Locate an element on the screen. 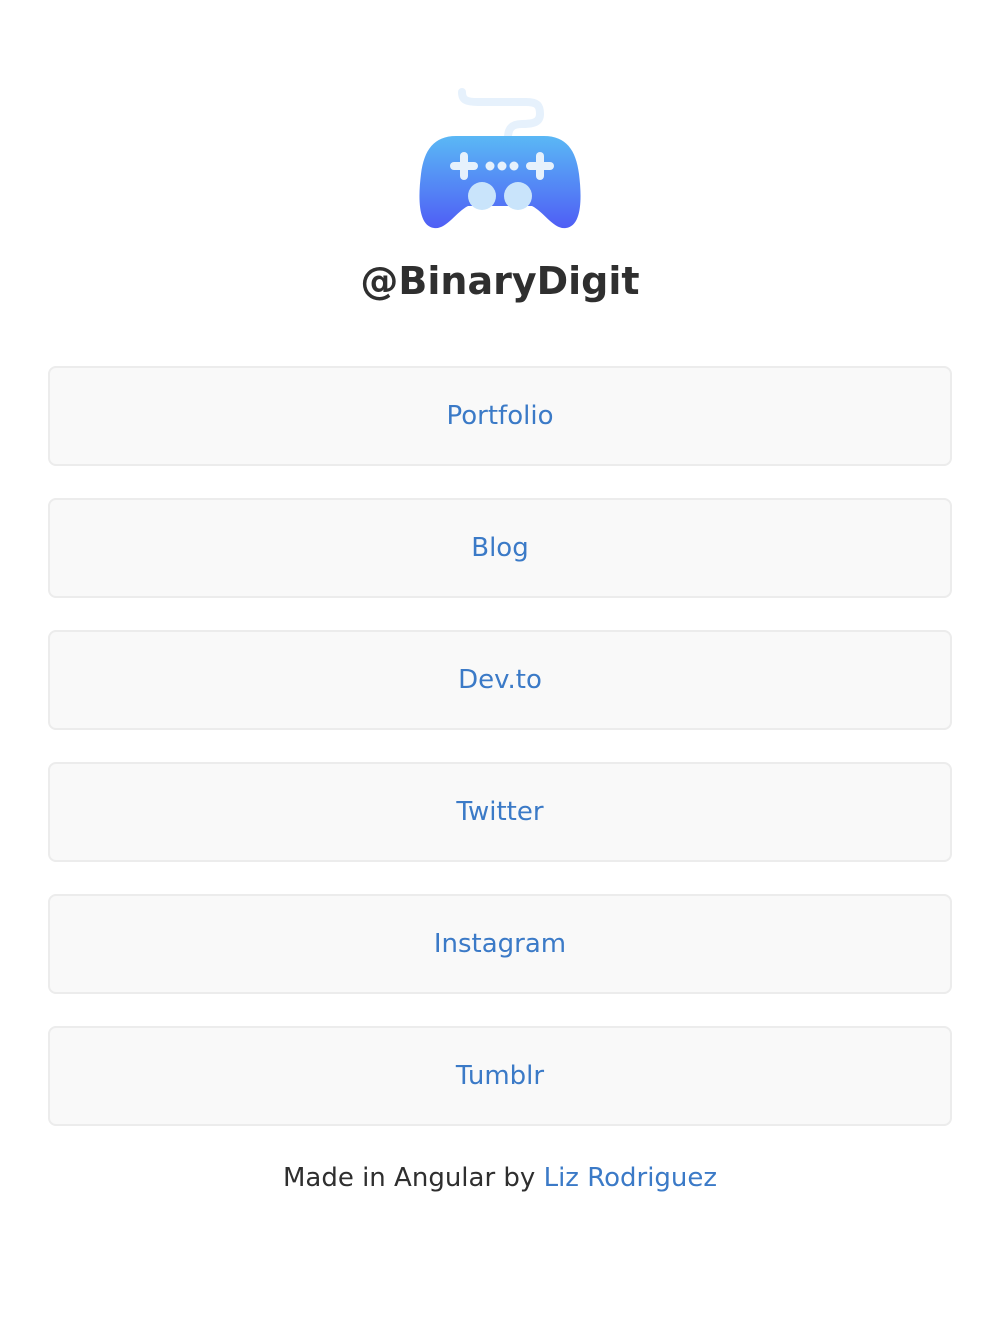  footer: Made in Angular by Liz Rodriguez is located at coordinates (500, 1178).